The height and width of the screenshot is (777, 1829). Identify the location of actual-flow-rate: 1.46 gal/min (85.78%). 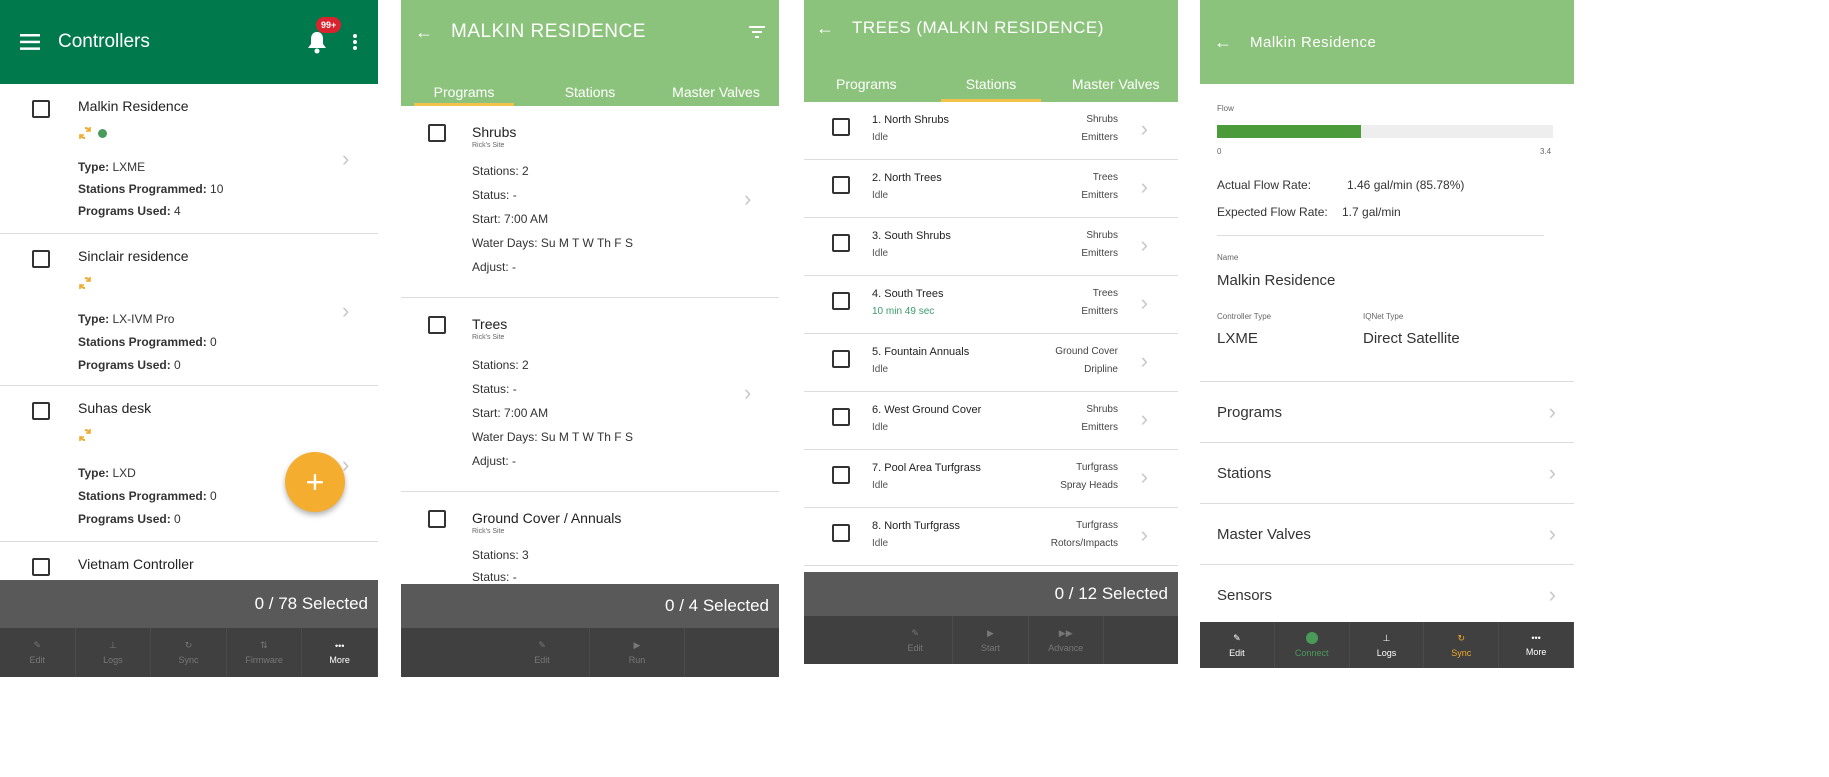
(1406, 185).